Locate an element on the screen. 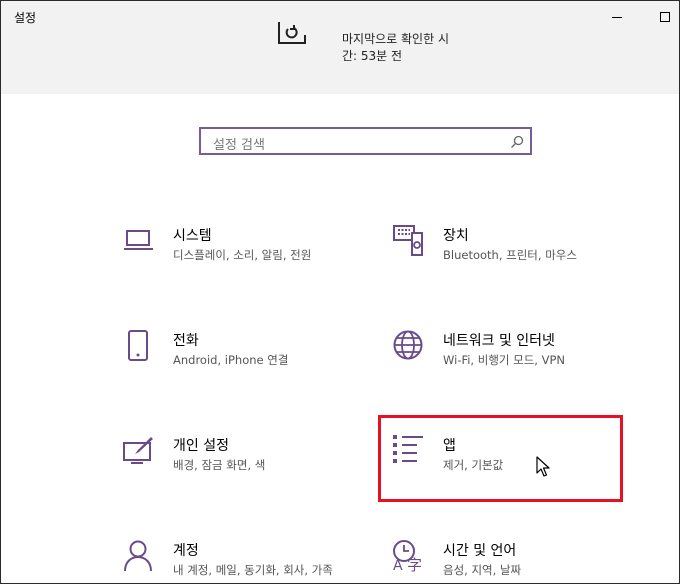 This screenshot has height=584, width=680. category-label: 전화 is located at coordinates (186, 341).